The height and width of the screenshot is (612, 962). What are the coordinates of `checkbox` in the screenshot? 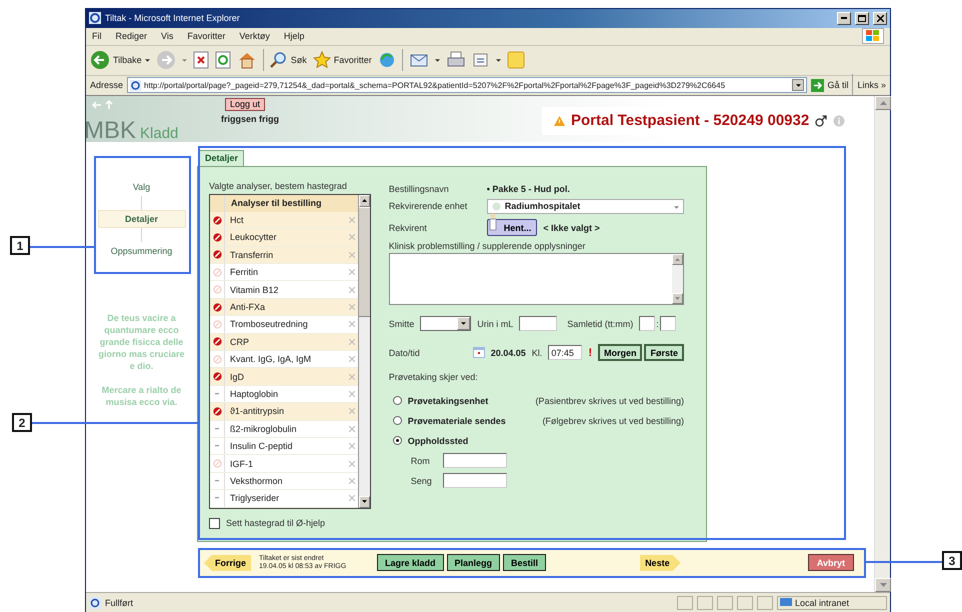 It's located at (214, 523).